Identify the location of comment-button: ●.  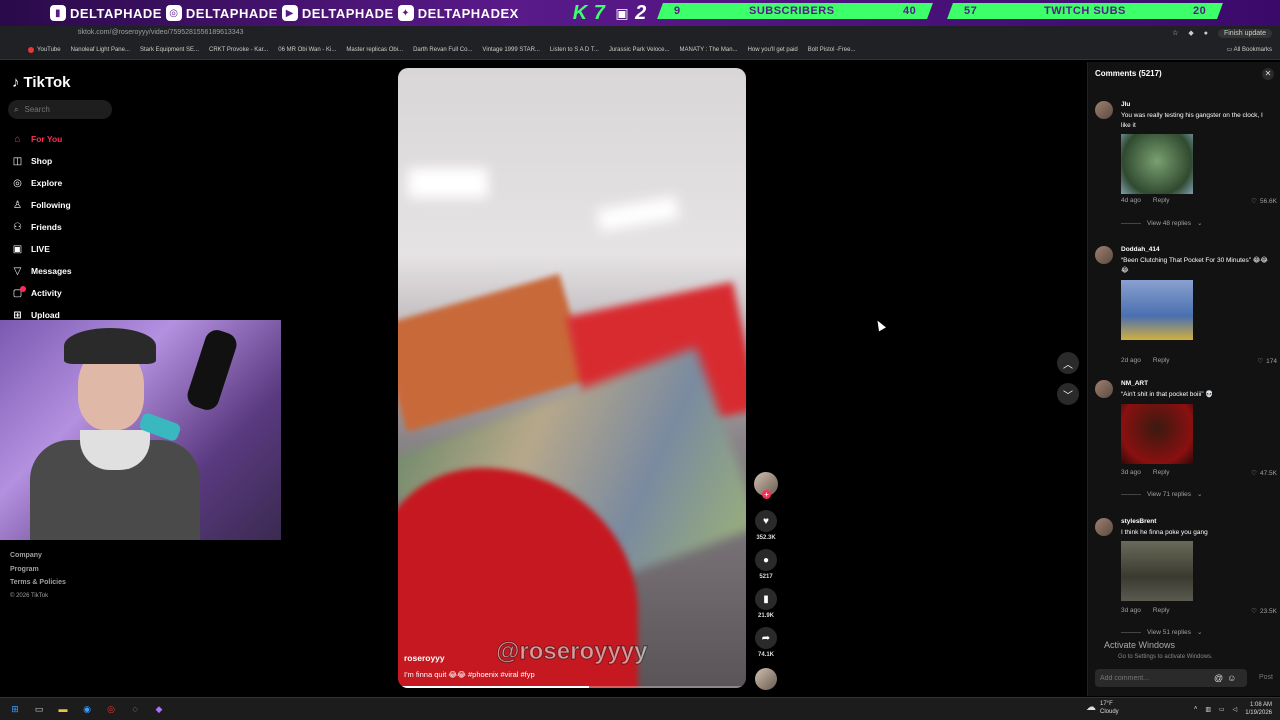
(766, 560).